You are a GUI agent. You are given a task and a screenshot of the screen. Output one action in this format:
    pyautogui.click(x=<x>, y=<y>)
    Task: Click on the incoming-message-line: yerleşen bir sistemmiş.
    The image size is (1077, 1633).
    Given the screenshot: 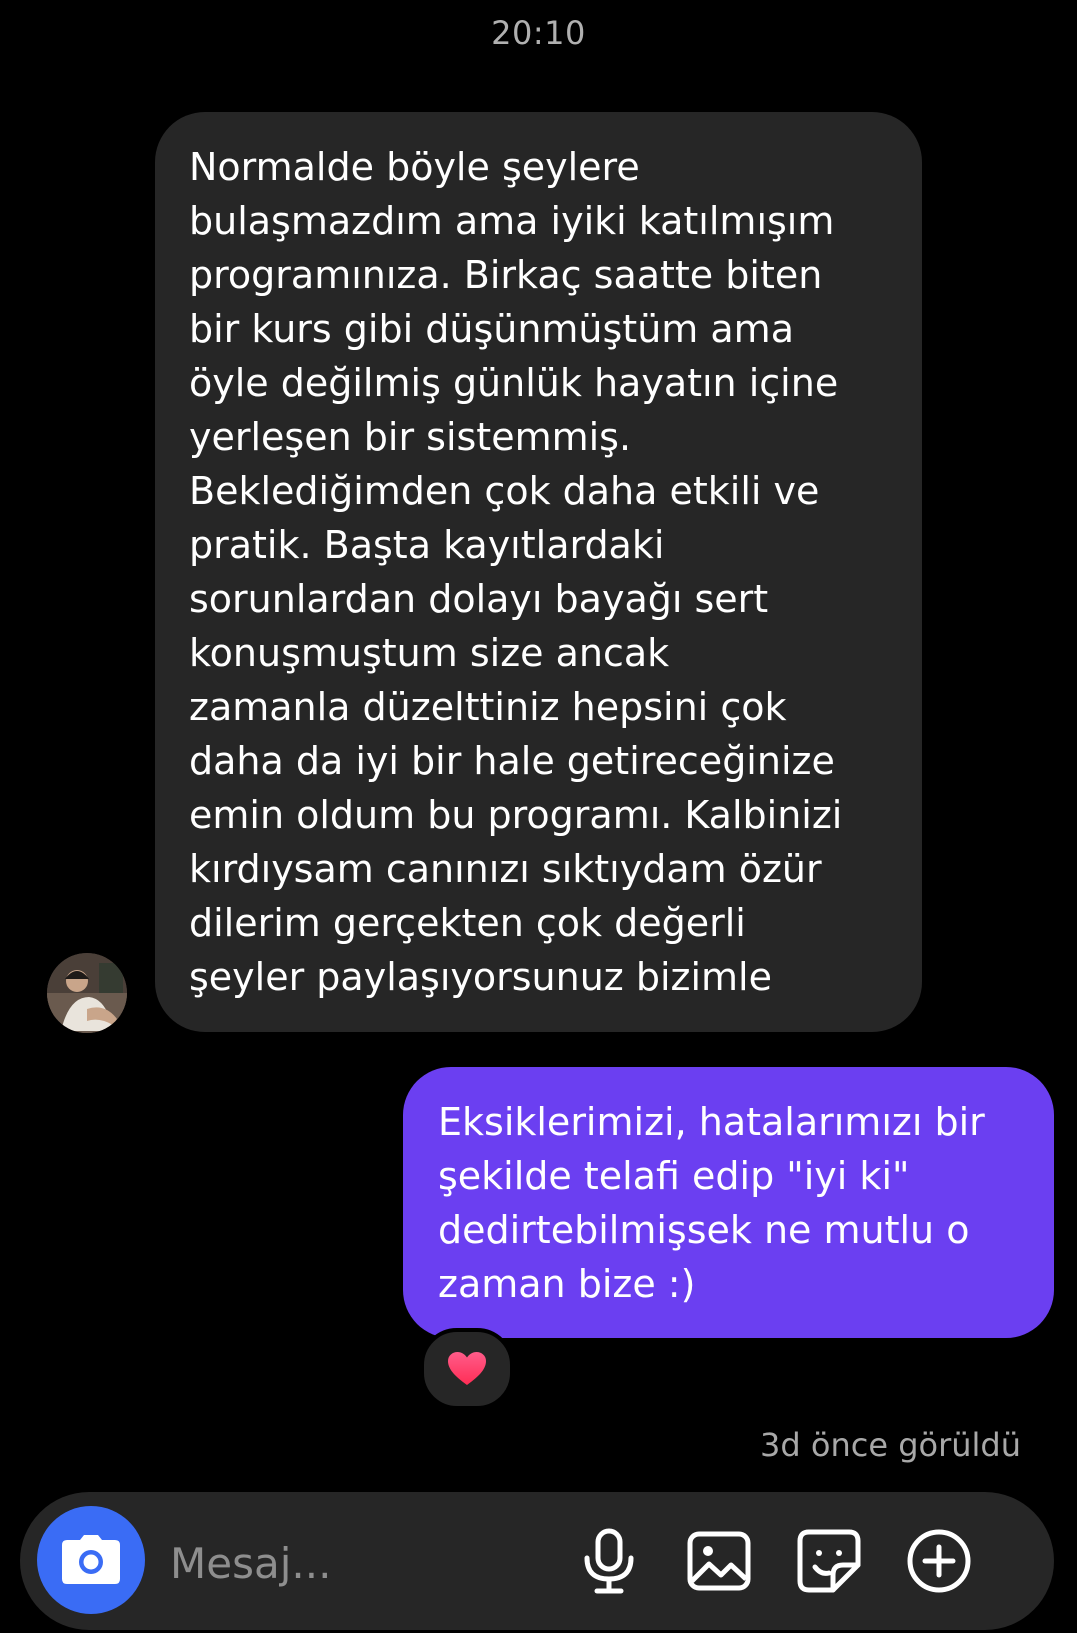 What is the action you would take?
    pyautogui.click(x=410, y=437)
    